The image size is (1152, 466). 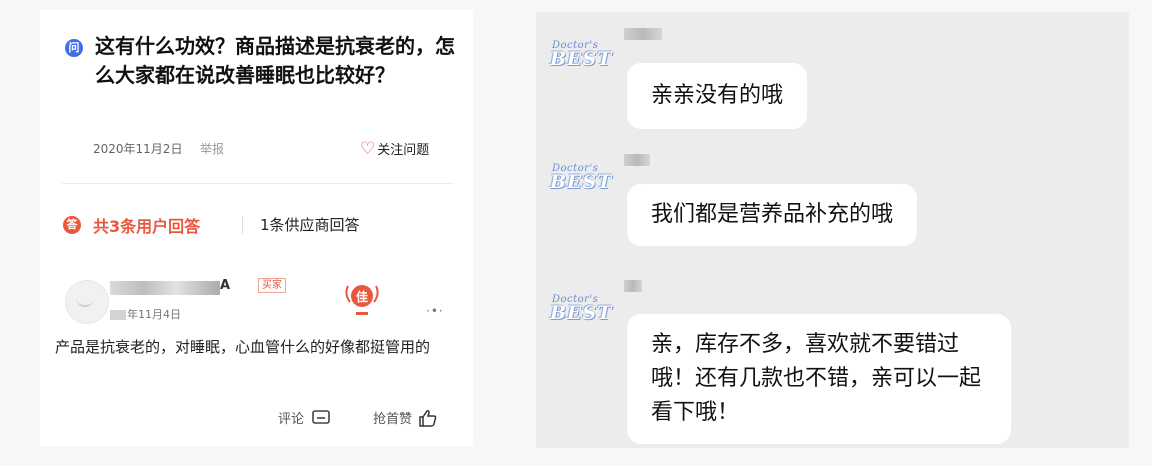 I want to click on user-name-suffix: A, so click(x=225, y=285).